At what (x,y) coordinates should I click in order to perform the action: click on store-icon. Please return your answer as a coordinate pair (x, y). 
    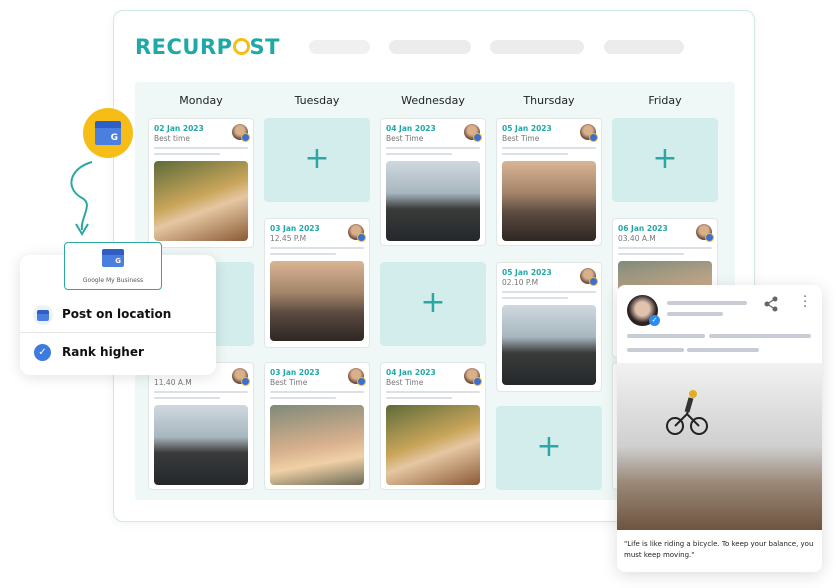
    Looking at the image, I should click on (43, 315).